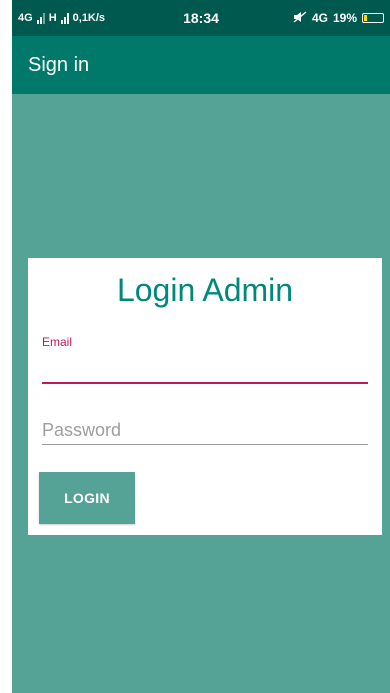 The height and width of the screenshot is (693, 390). What do you see at coordinates (87, 498) in the screenshot?
I see `login-button: LOGIN` at bounding box center [87, 498].